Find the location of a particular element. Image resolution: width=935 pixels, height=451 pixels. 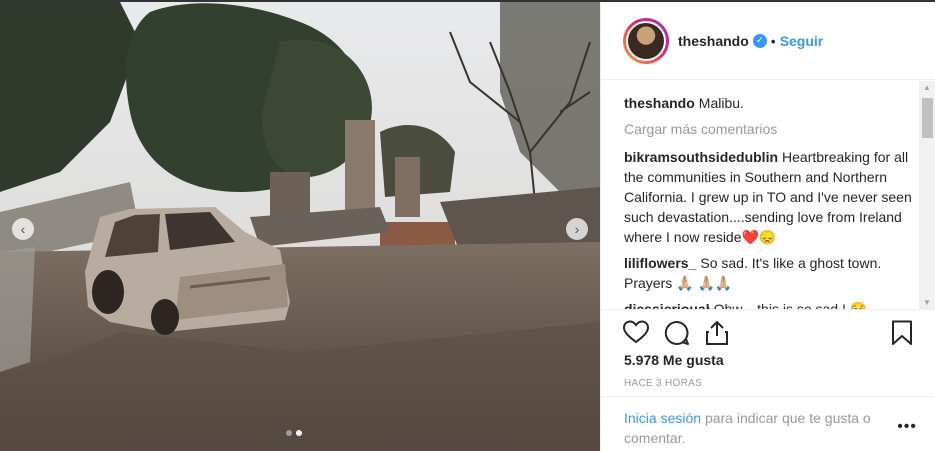

verified-badge-icon: ✓ is located at coordinates (759, 40).